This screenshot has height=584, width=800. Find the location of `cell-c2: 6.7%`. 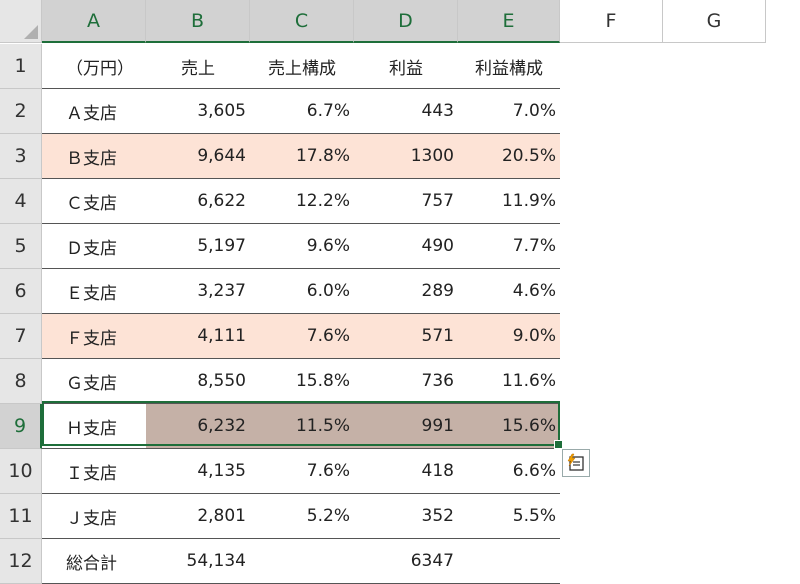

cell-c2: 6.7% is located at coordinates (302, 111).